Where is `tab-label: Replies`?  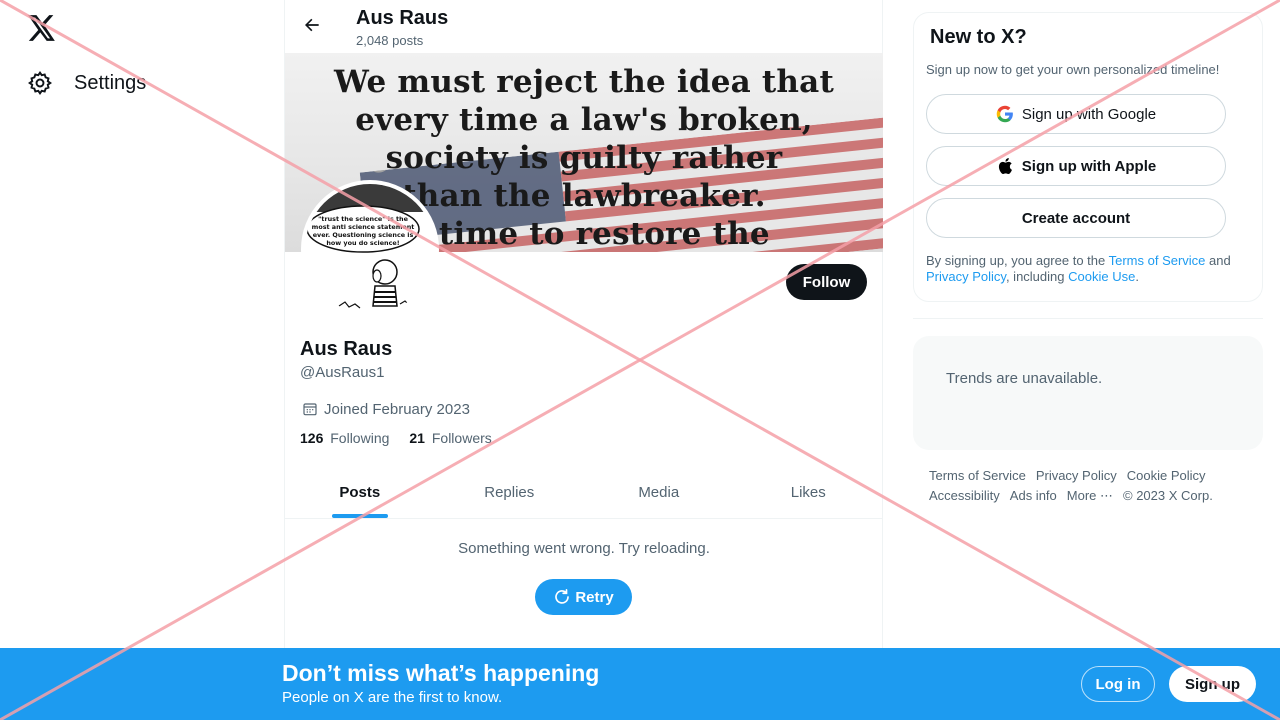 tab-label: Replies is located at coordinates (509, 492).